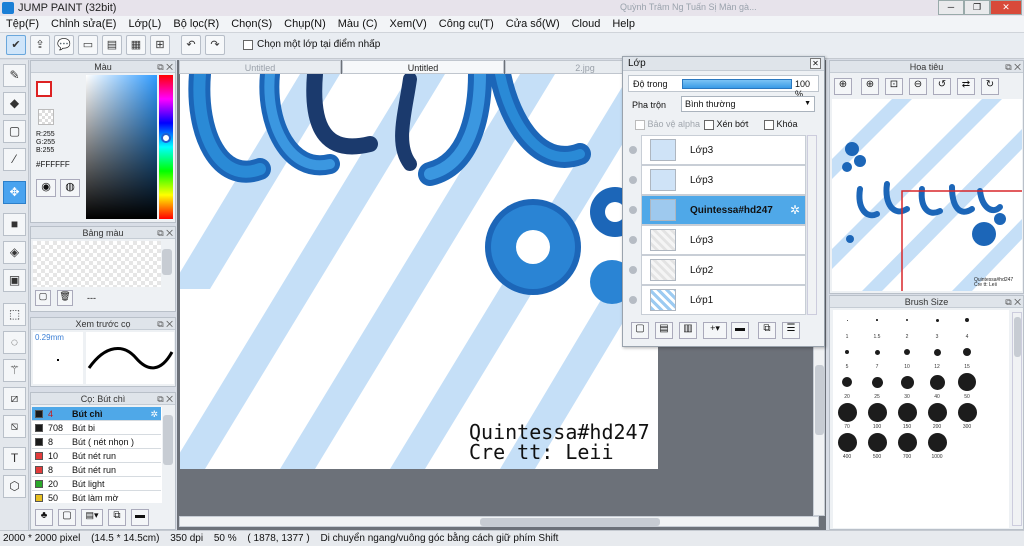 This screenshot has height=546, width=1024. I want to click on close-window-button: ✕, so click(1006, 7).